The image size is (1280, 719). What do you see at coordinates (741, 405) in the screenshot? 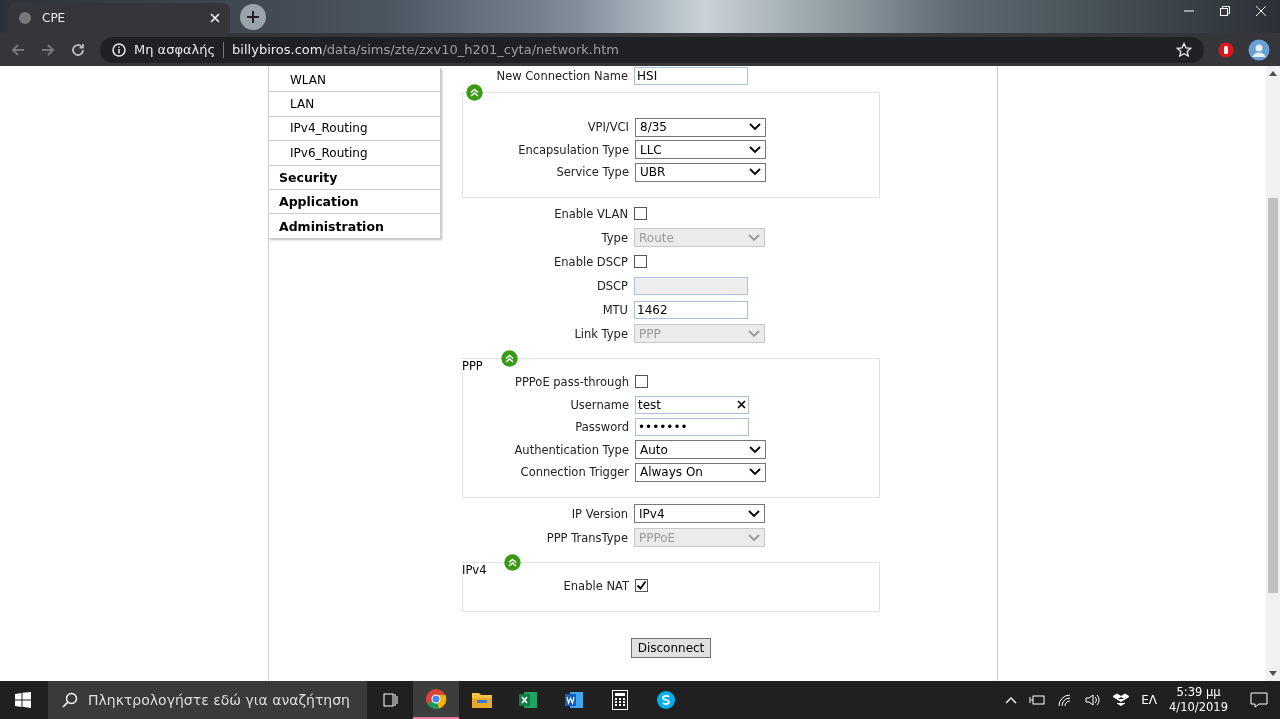
I see `close-icon` at bounding box center [741, 405].